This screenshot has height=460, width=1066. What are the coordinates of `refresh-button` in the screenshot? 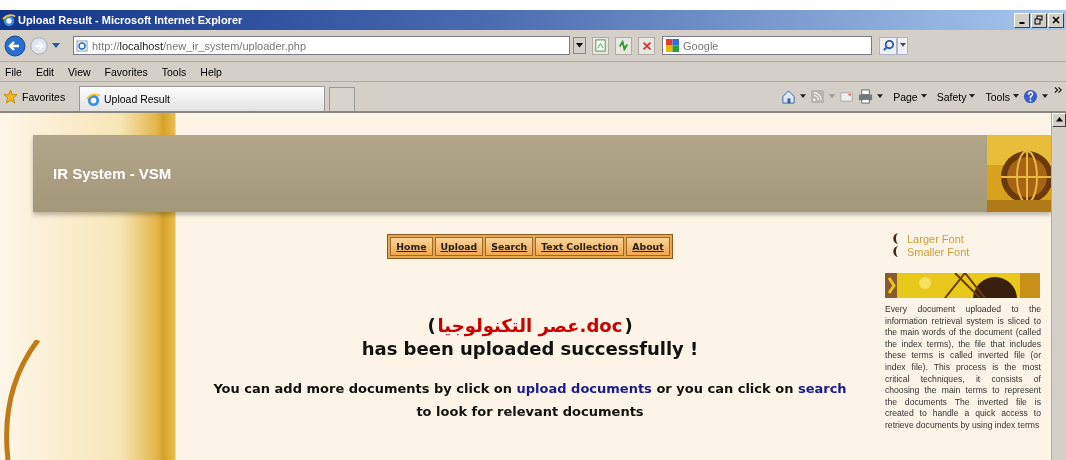 It's located at (623, 45).